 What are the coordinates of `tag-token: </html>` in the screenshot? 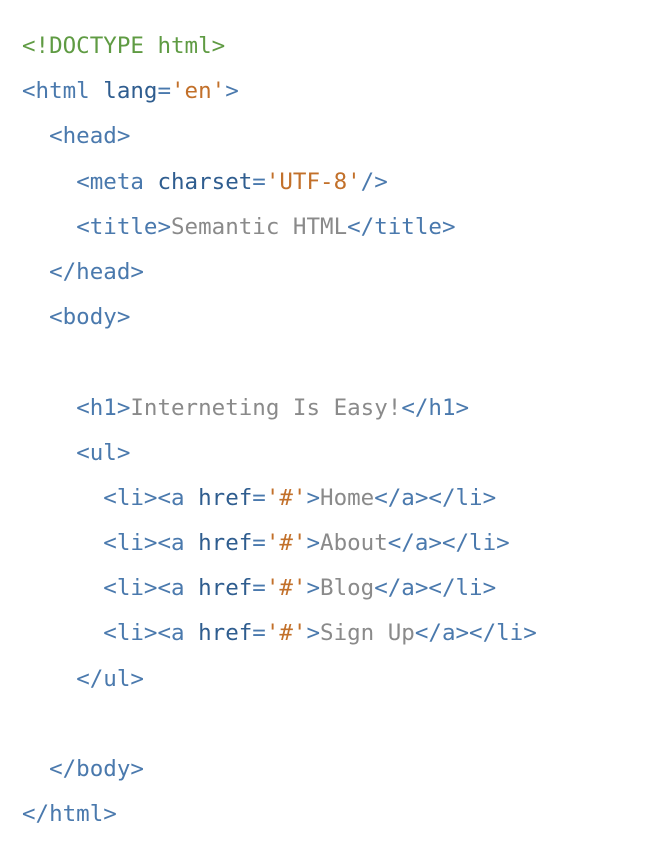 It's located at (69, 814).